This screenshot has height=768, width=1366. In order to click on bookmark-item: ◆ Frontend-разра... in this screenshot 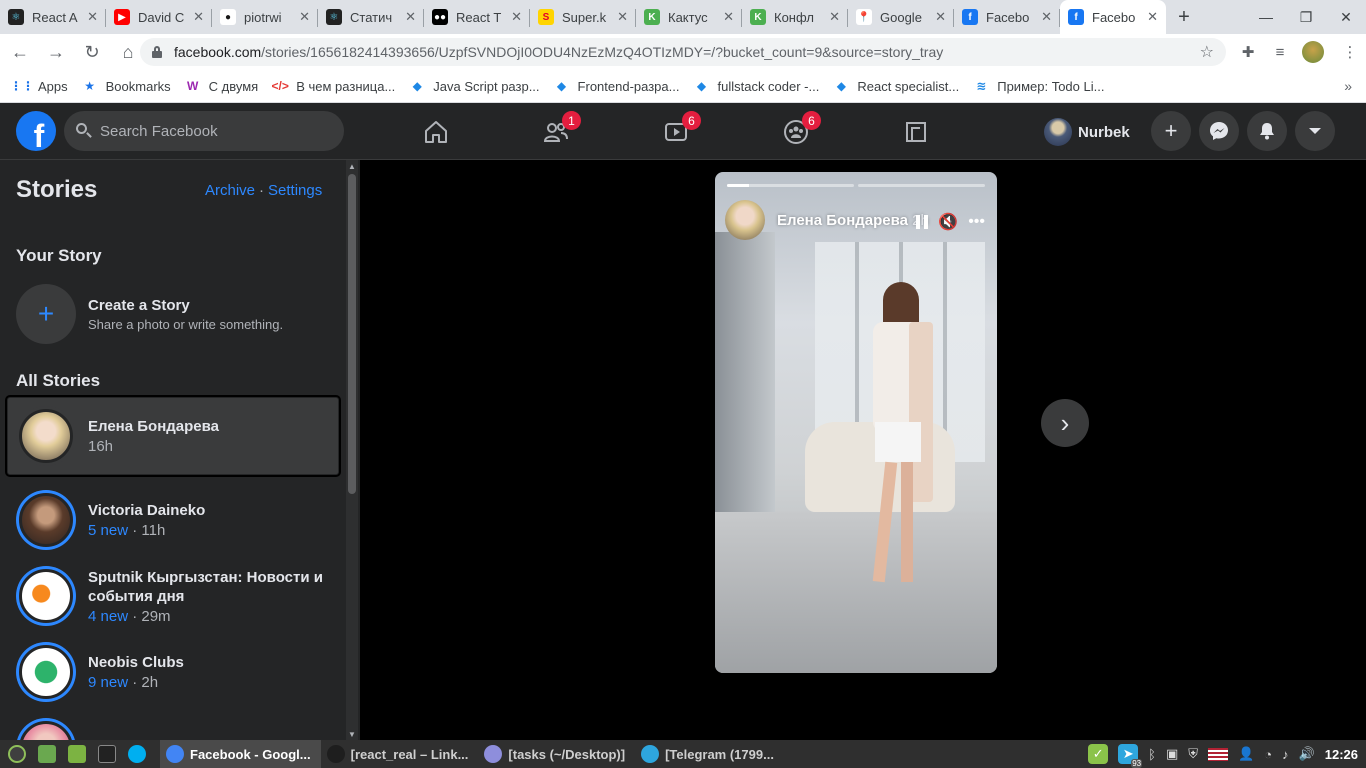, I will do `click(617, 86)`.